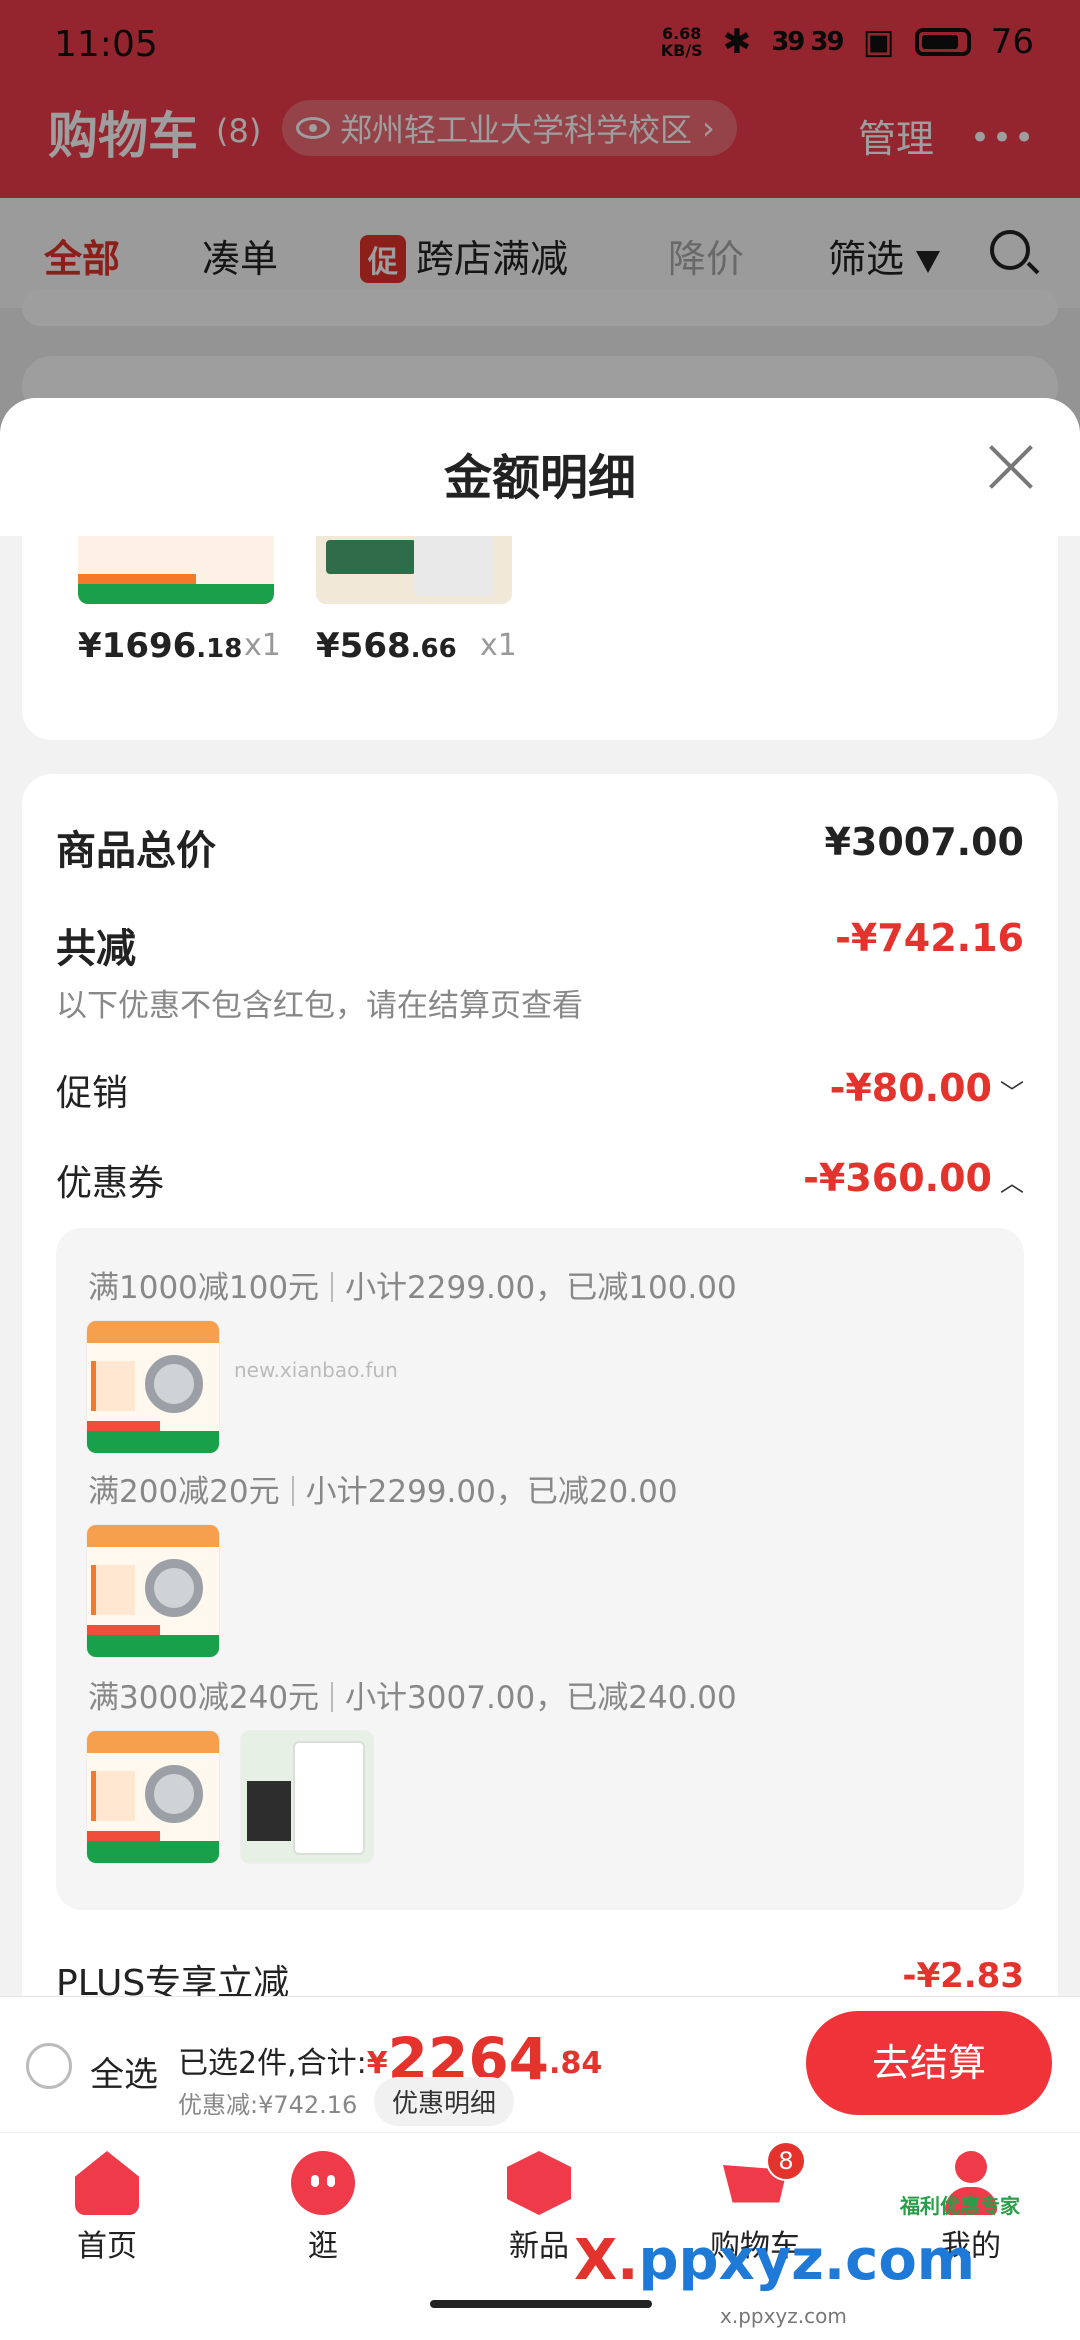 The image size is (1080, 2340). I want to click on home-icon, so click(107, 2183).